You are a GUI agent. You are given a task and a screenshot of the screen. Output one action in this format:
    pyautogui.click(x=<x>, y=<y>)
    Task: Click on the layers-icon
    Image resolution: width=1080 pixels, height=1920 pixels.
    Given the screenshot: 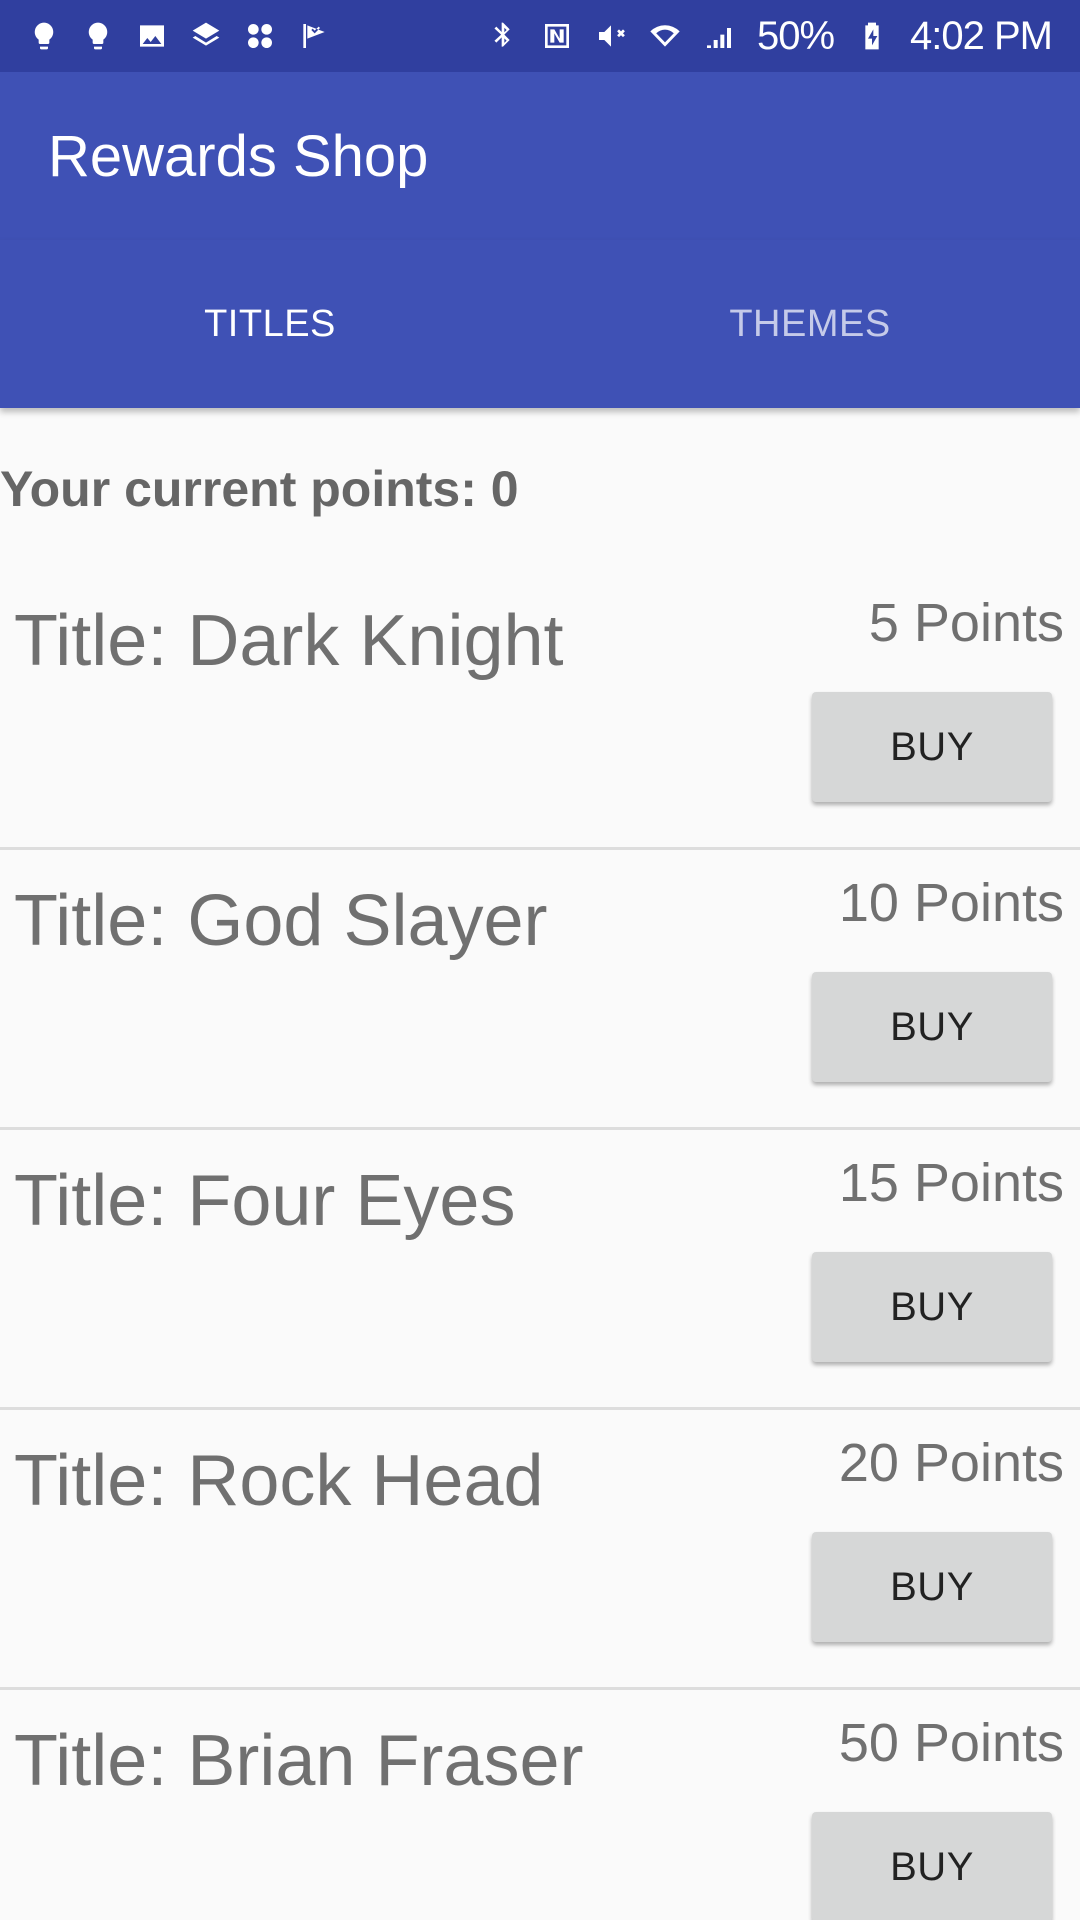 What is the action you would take?
    pyautogui.click(x=206, y=36)
    